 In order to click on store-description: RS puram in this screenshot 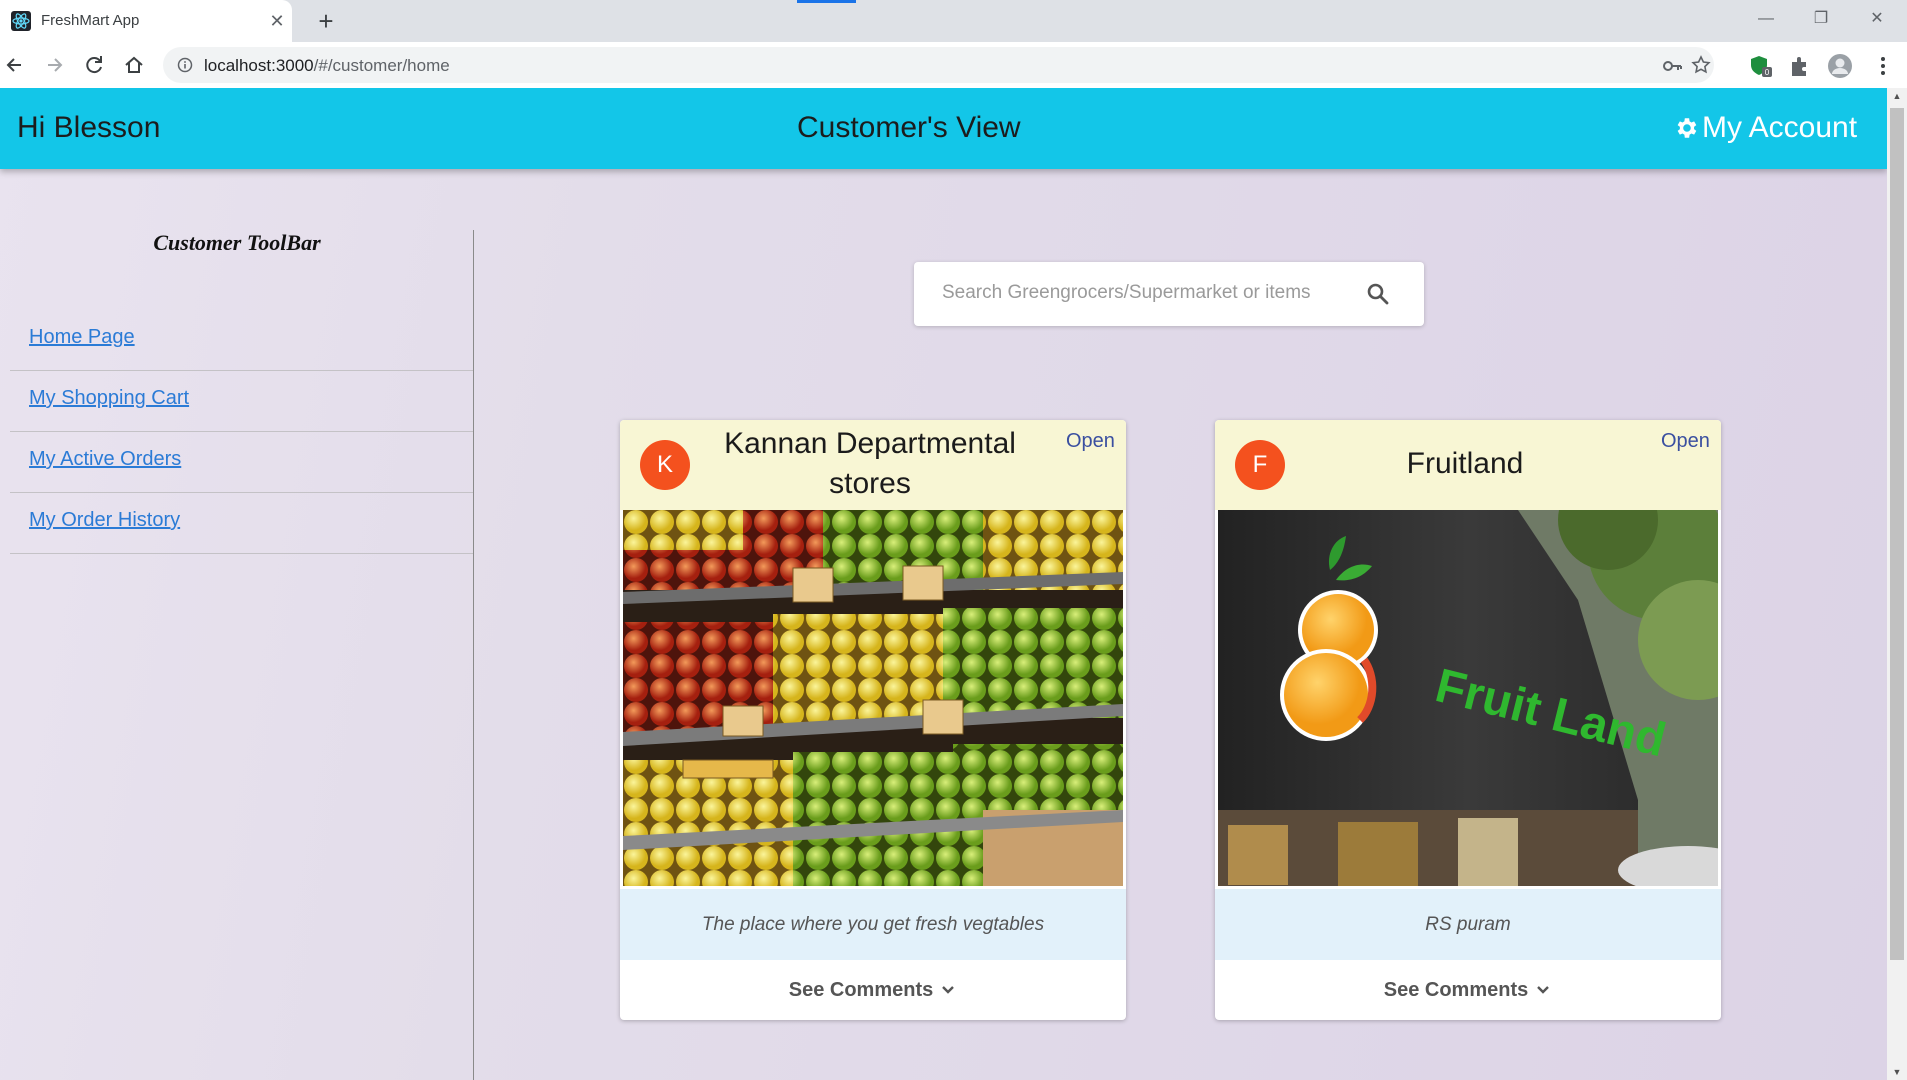, I will do `click(1468, 924)`.